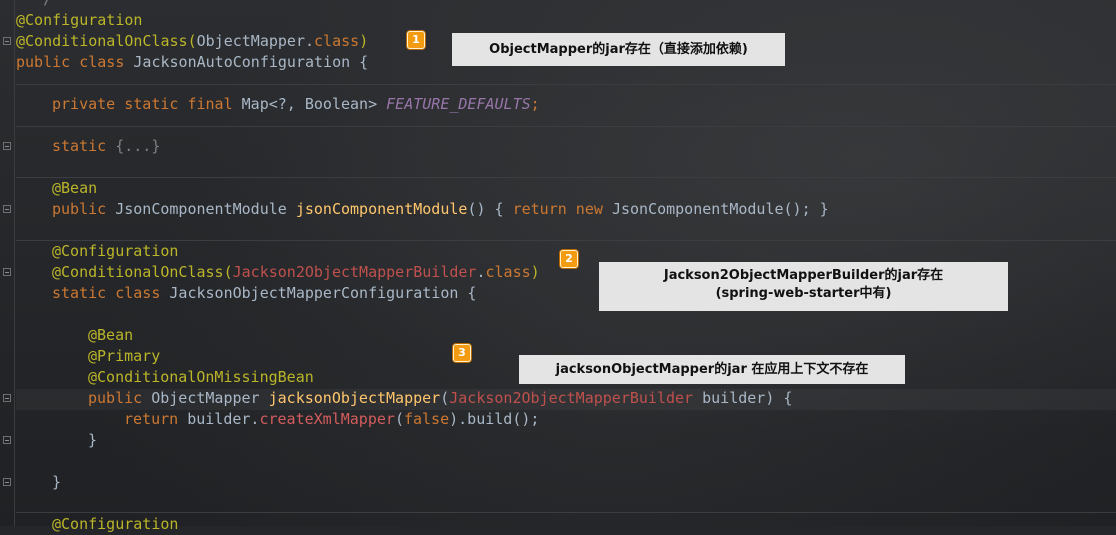 The image size is (1116, 535). I want to click on folded-block: {...}, so click(137, 146).